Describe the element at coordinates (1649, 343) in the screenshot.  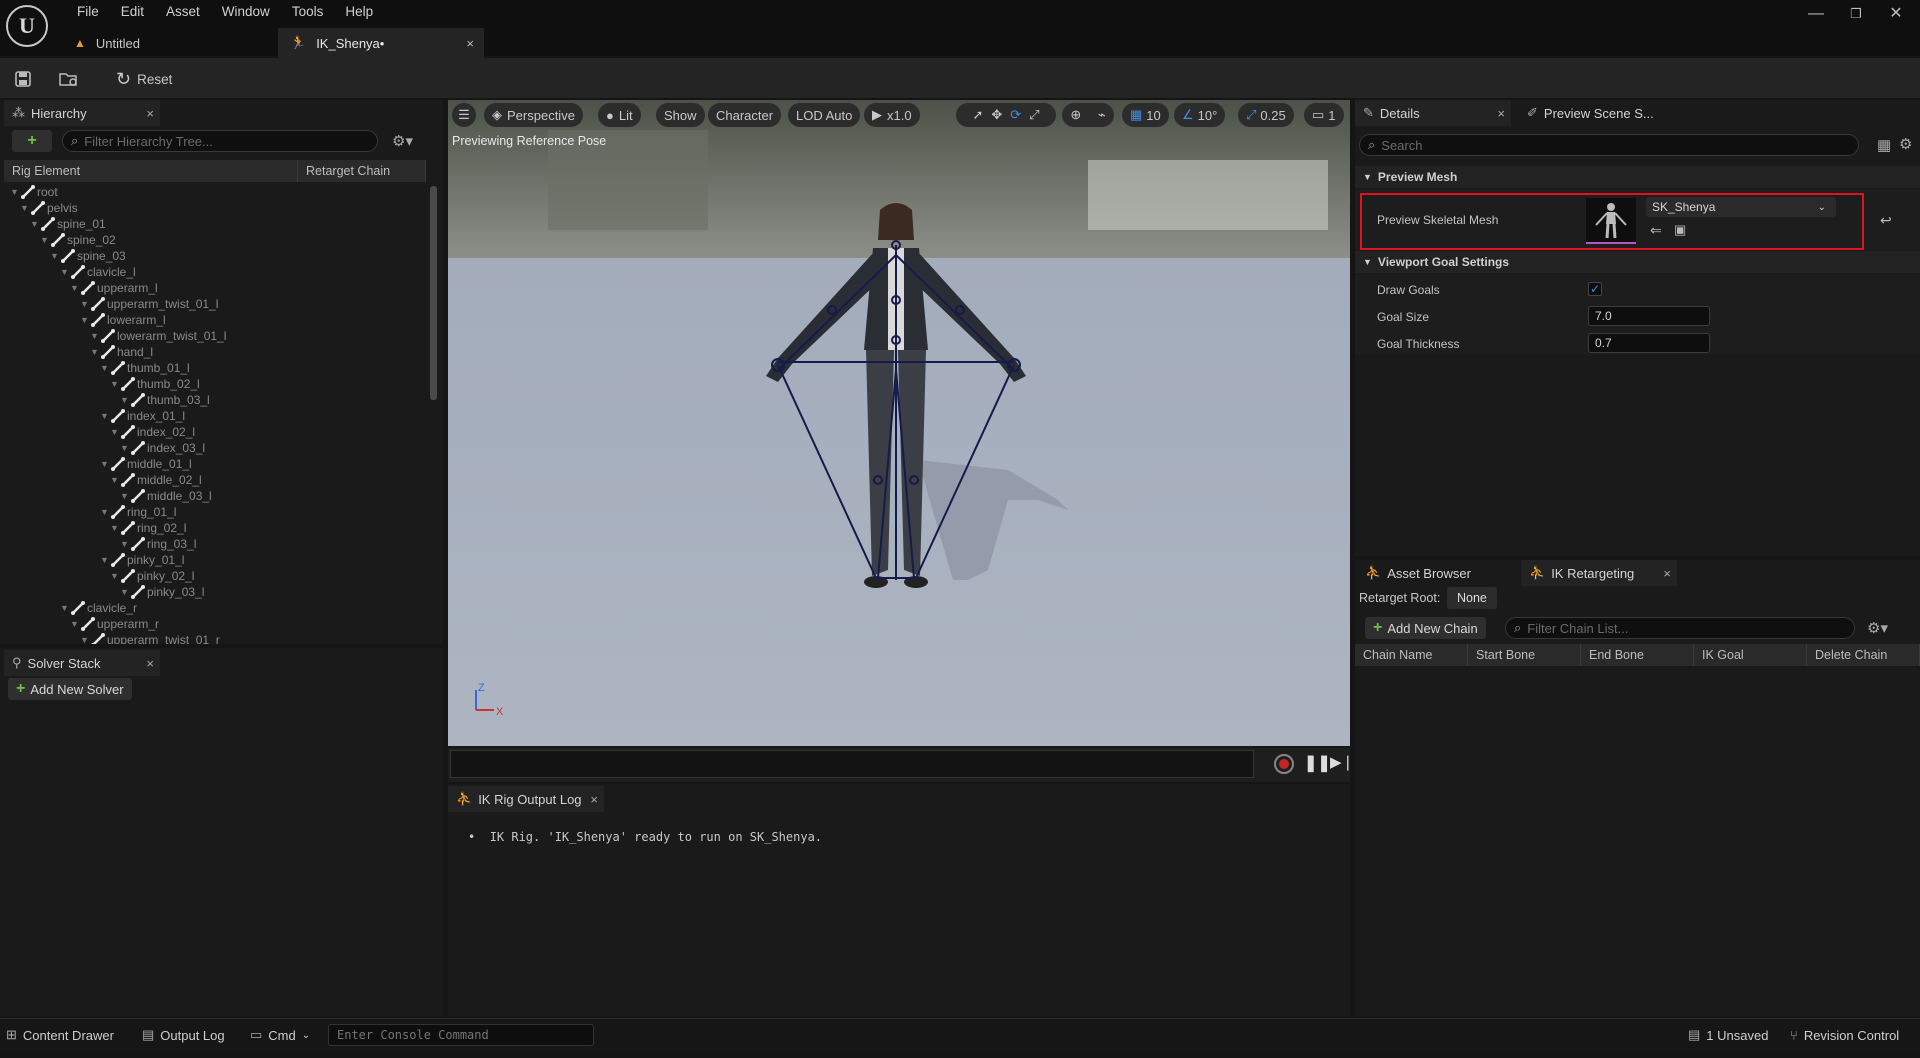
I see `goal-thickness-field: 0.7` at that location.